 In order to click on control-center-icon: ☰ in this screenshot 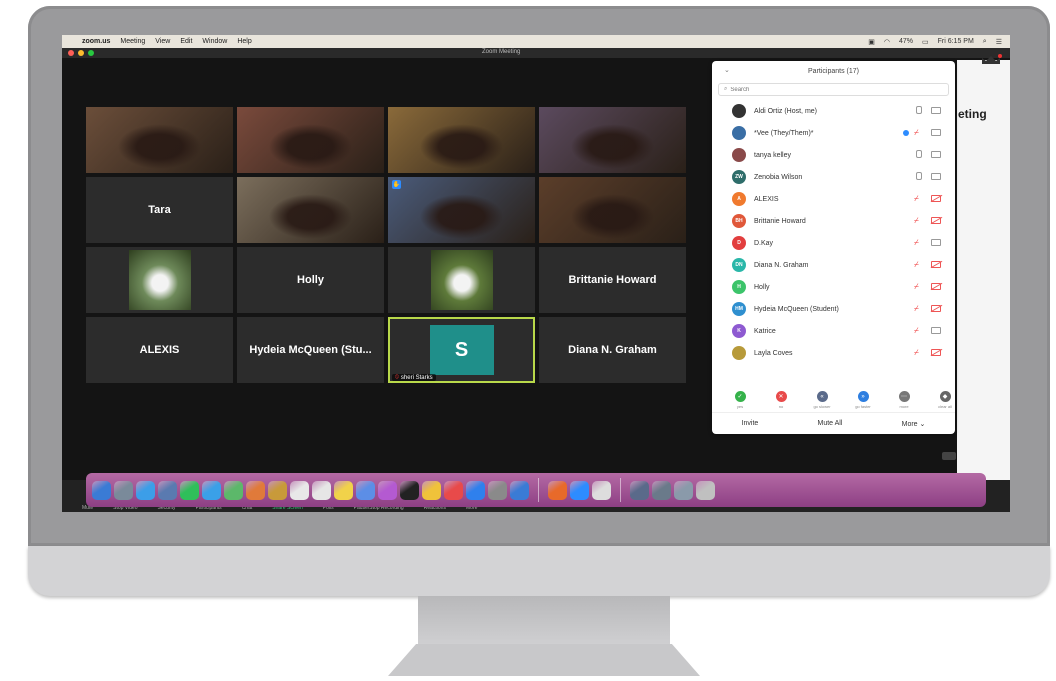, I will do `click(999, 42)`.